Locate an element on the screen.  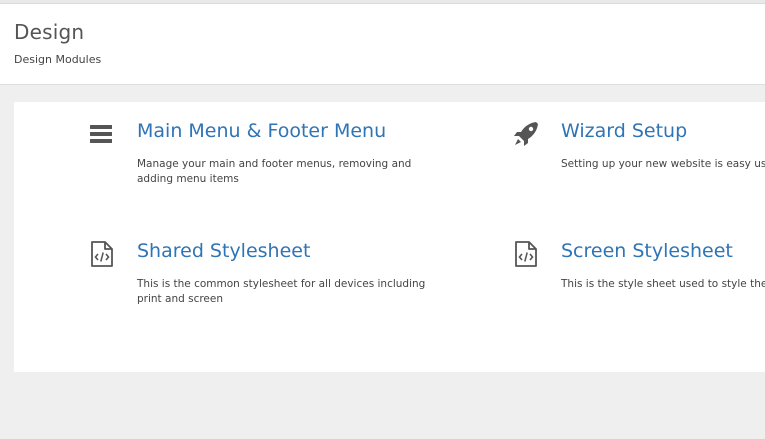
module-title-link: Main Menu & Footer Menu is located at coordinates (261, 131).